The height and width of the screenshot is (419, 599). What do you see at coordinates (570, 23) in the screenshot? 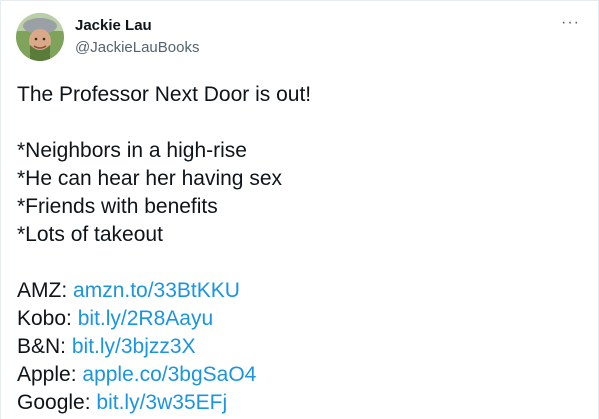
I see `more-options-icon: ···` at bounding box center [570, 23].